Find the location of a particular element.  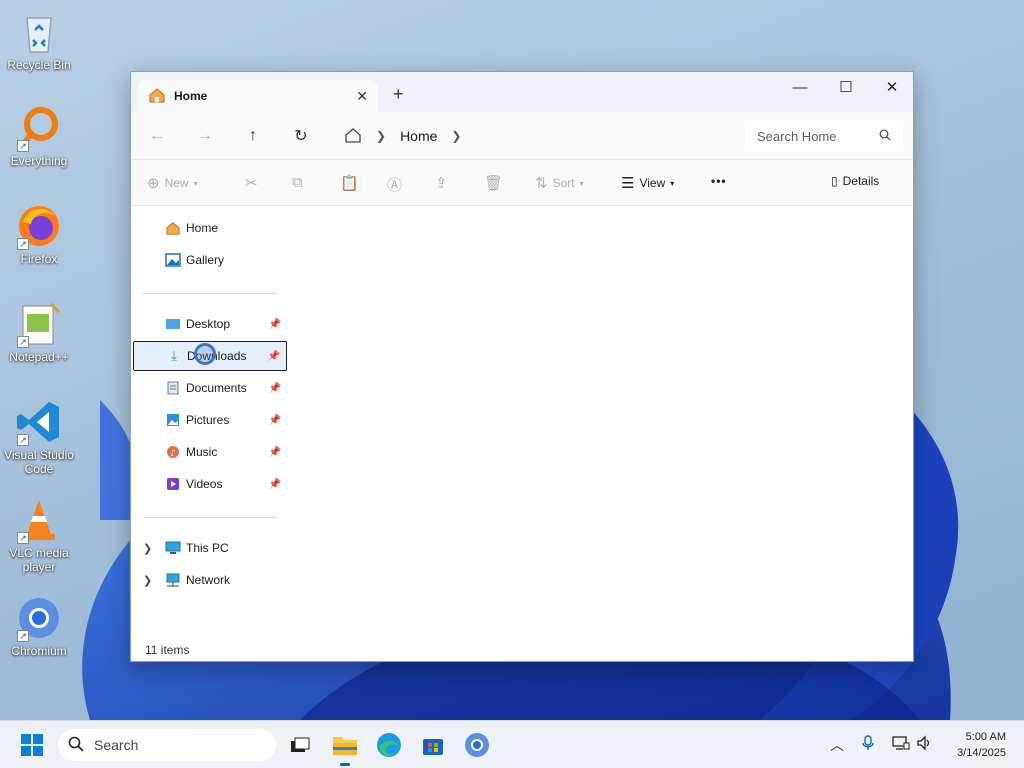

nav-item-home: Home is located at coordinates (210, 228).